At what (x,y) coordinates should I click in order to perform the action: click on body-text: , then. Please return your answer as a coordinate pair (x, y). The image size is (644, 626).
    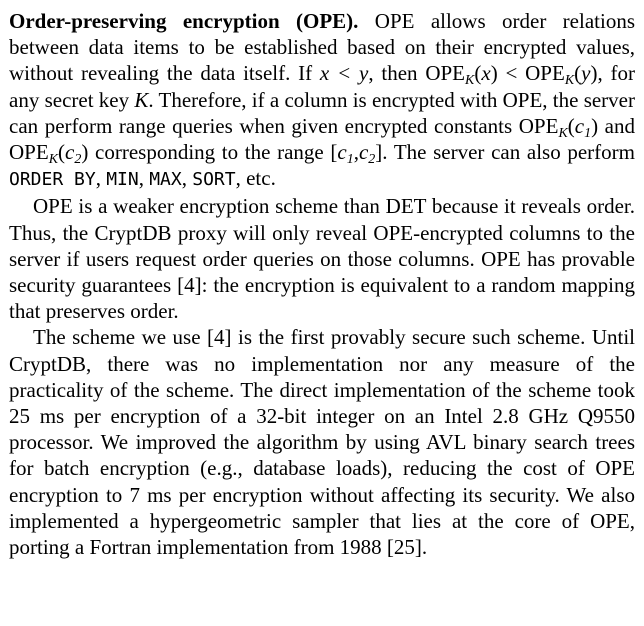
    Looking at the image, I should click on (397, 73).